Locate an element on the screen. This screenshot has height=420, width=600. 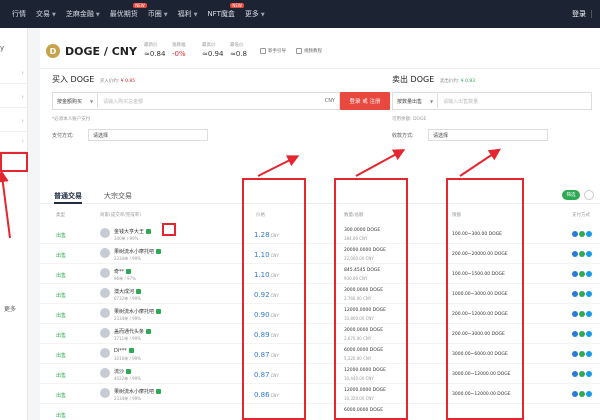
left-sidebar: y › › › › 更多 is located at coordinates (14, 224).